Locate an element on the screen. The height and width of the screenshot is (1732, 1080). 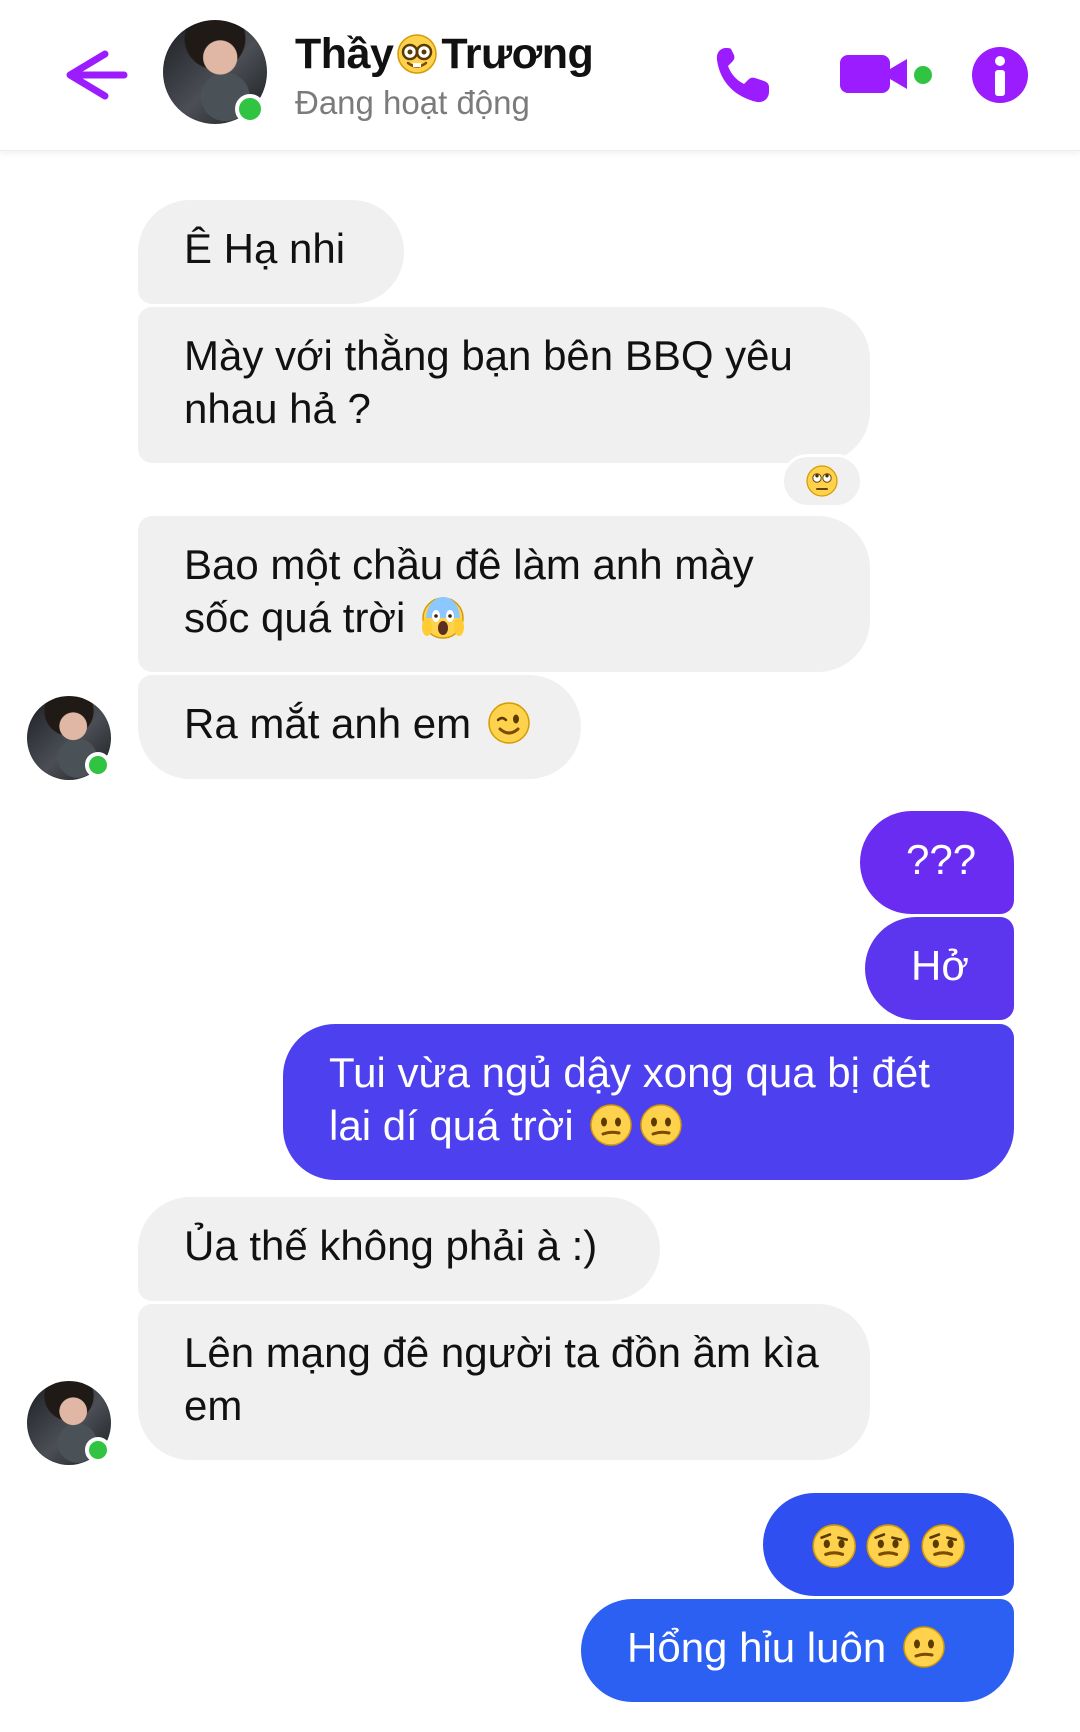
active-status: Đang hoạt động is located at coordinates (412, 102).